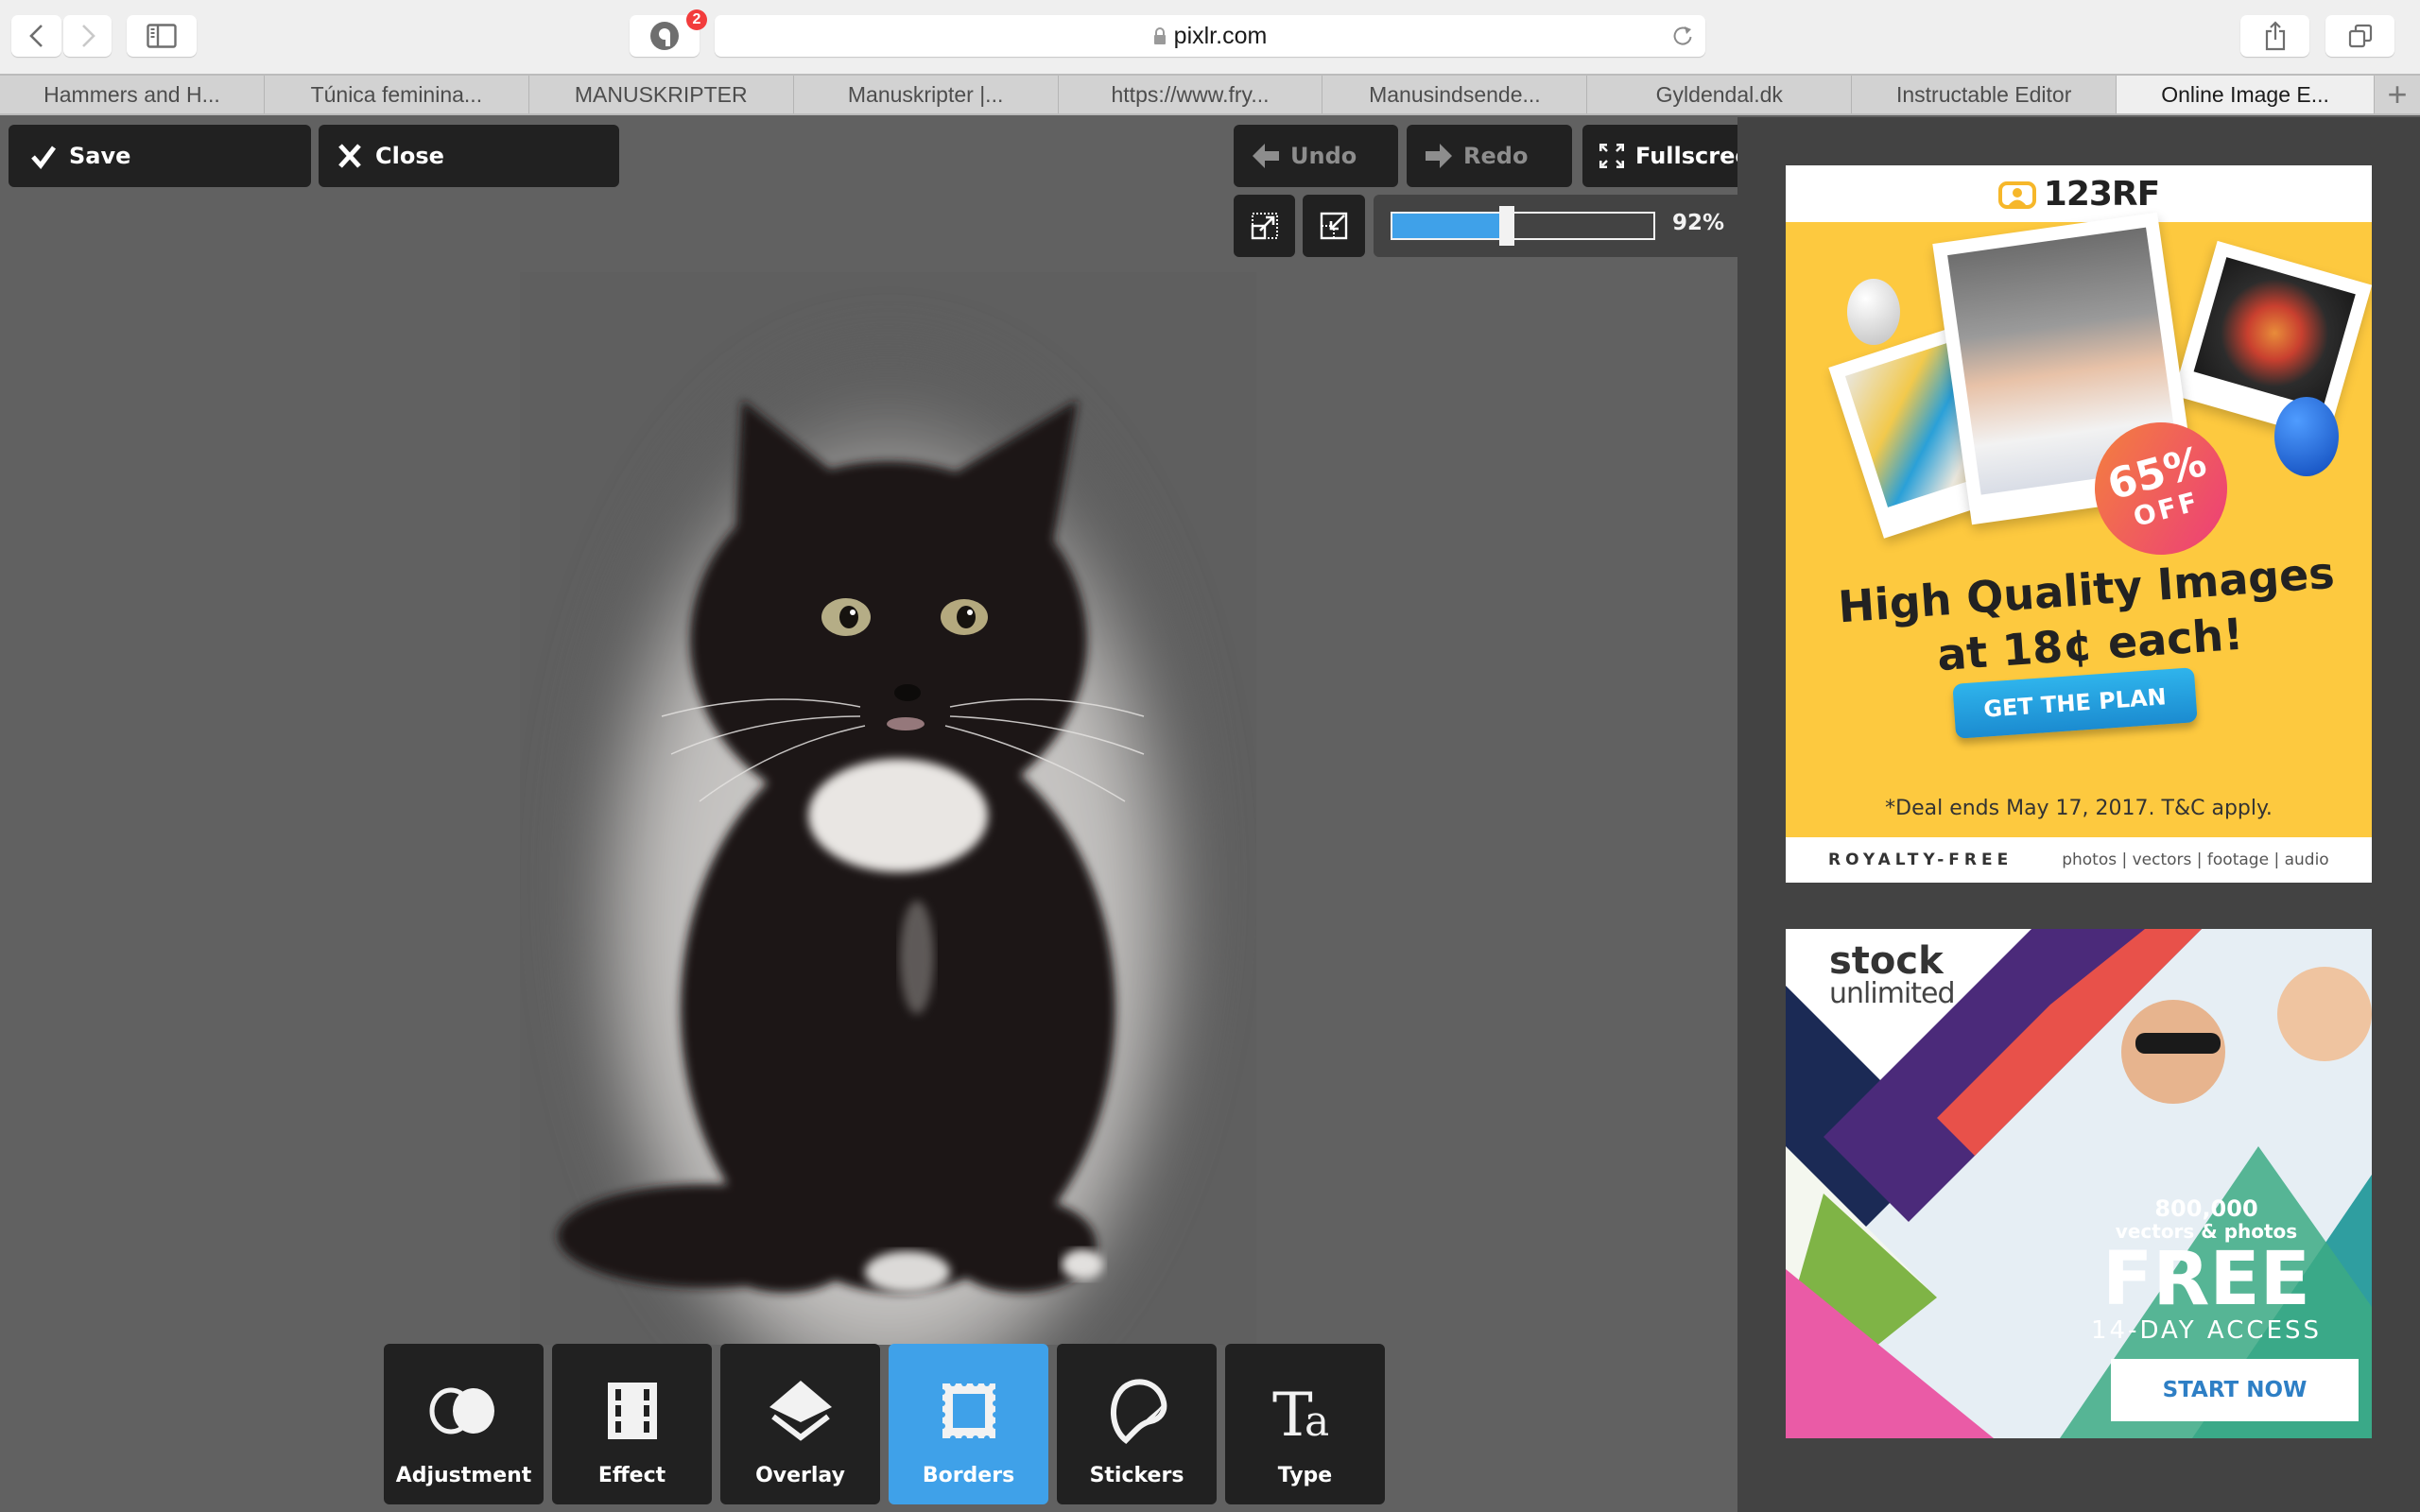  What do you see at coordinates (1300, 1411) in the screenshot?
I see `type-icon: T a` at bounding box center [1300, 1411].